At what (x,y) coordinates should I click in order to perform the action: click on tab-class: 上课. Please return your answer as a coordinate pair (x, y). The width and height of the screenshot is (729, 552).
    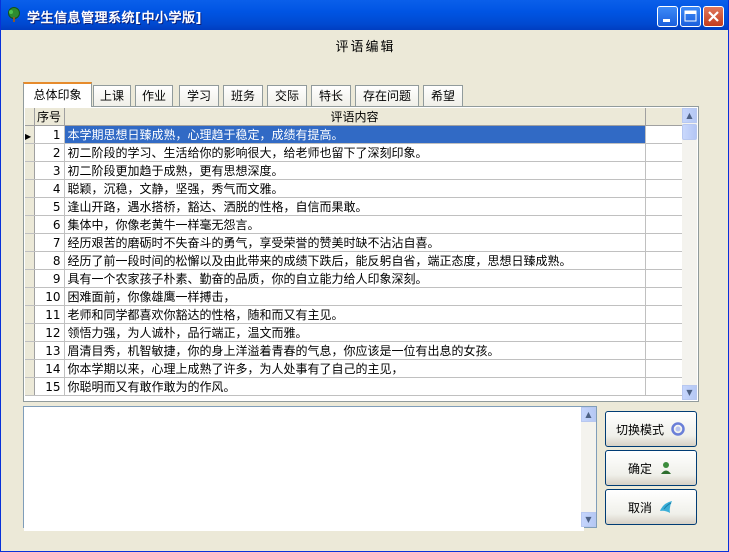
    Looking at the image, I should click on (112, 95).